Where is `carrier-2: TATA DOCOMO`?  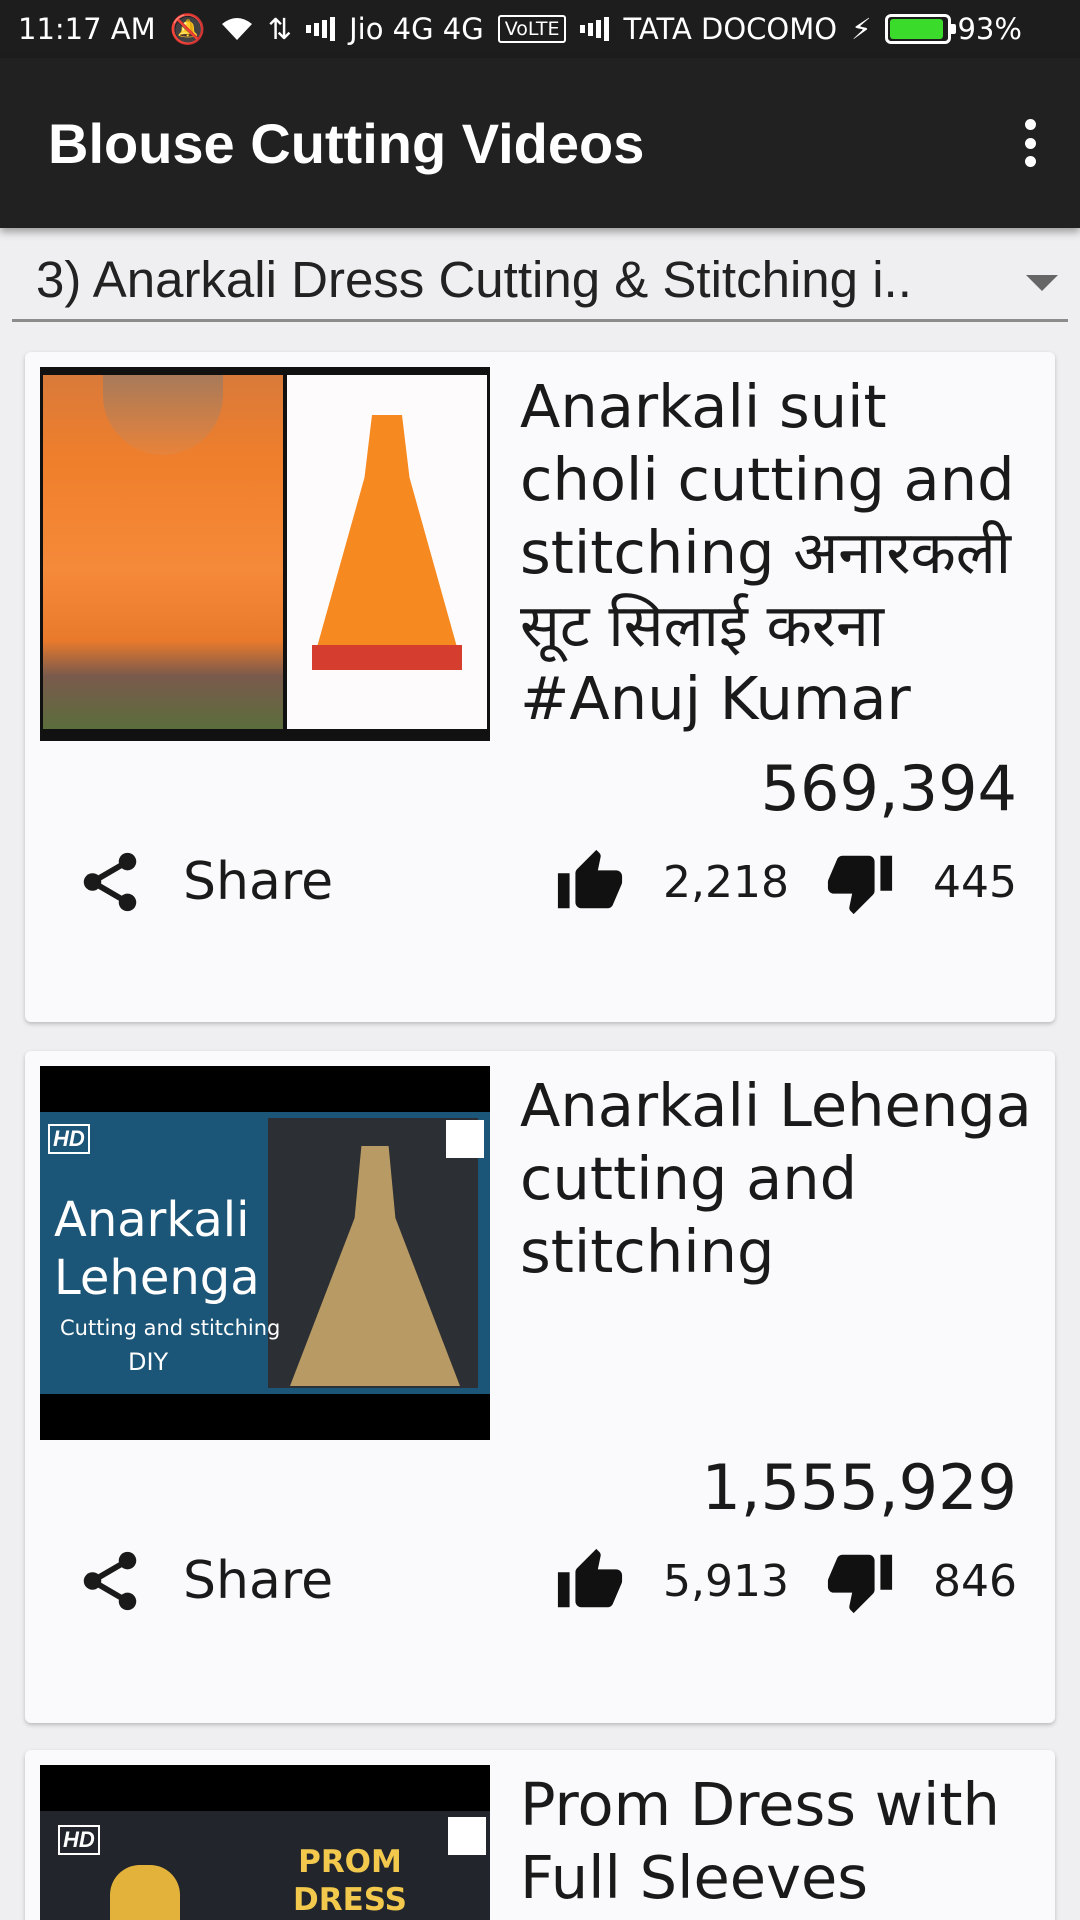
carrier-2: TATA DOCOMO is located at coordinates (730, 29).